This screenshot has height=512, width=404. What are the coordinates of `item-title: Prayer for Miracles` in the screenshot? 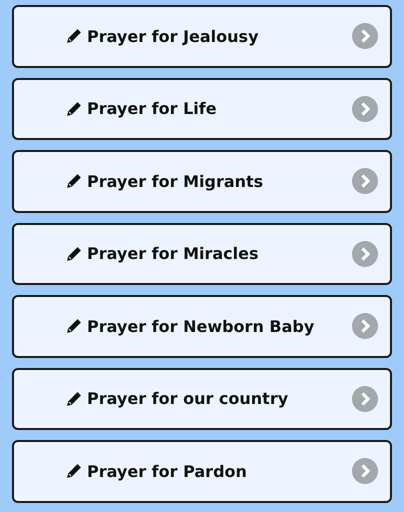 It's located at (173, 254).